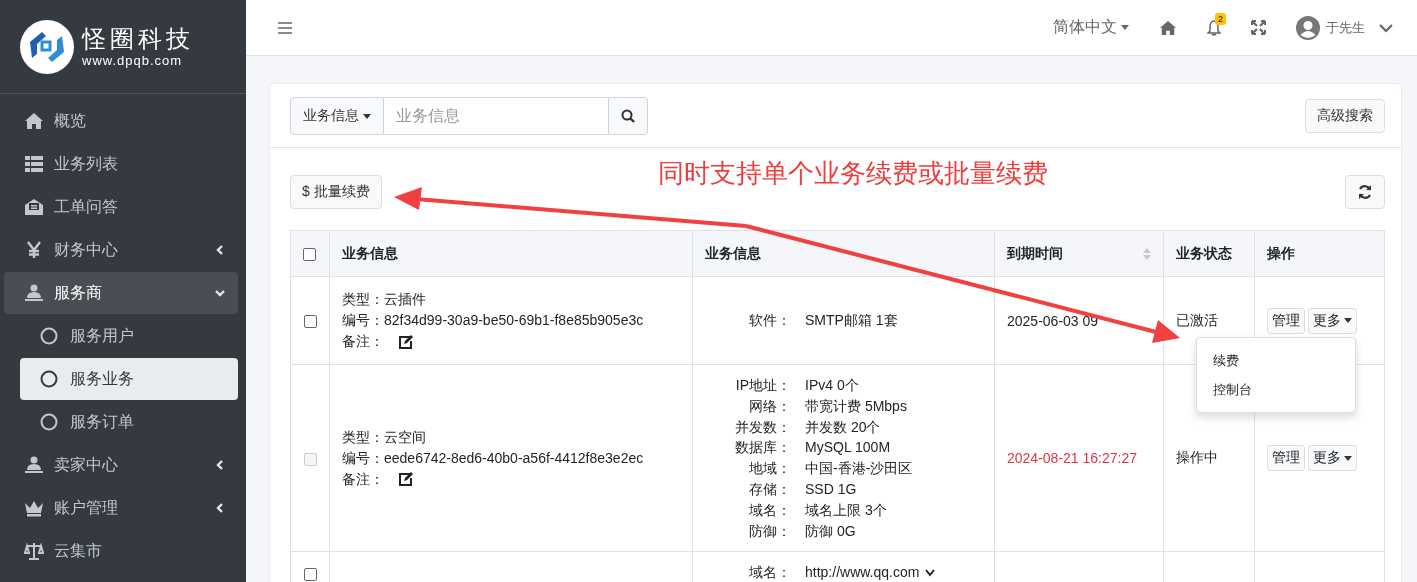 The width and height of the screenshot is (1417, 582). What do you see at coordinates (769, 321) in the screenshot?
I see `spec-label: 软件：` at bounding box center [769, 321].